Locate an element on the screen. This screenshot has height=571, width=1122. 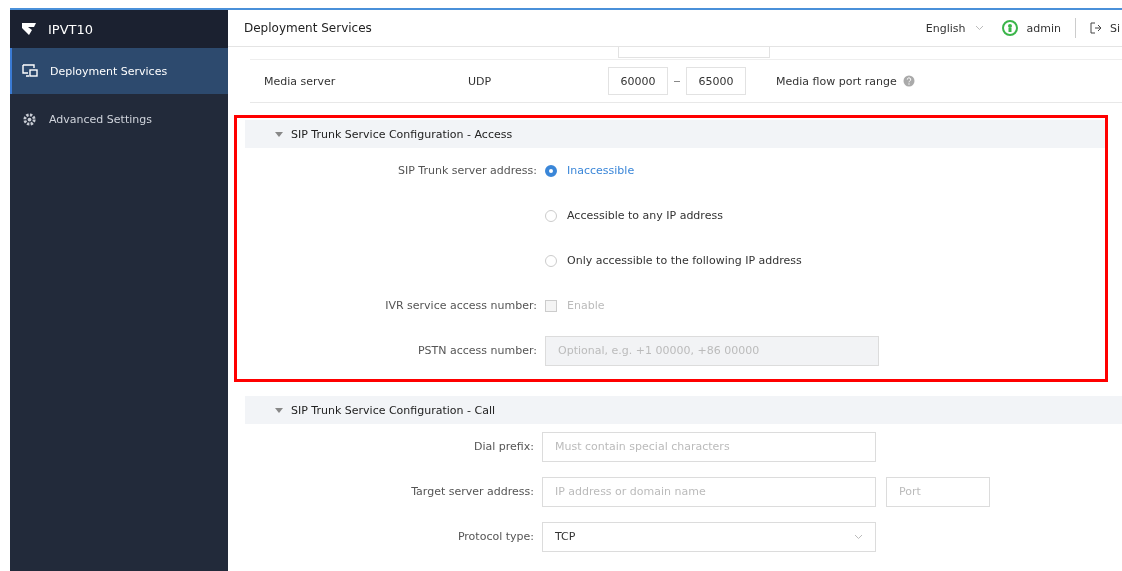
field-label: Target server address: is located at coordinates (472, 491).